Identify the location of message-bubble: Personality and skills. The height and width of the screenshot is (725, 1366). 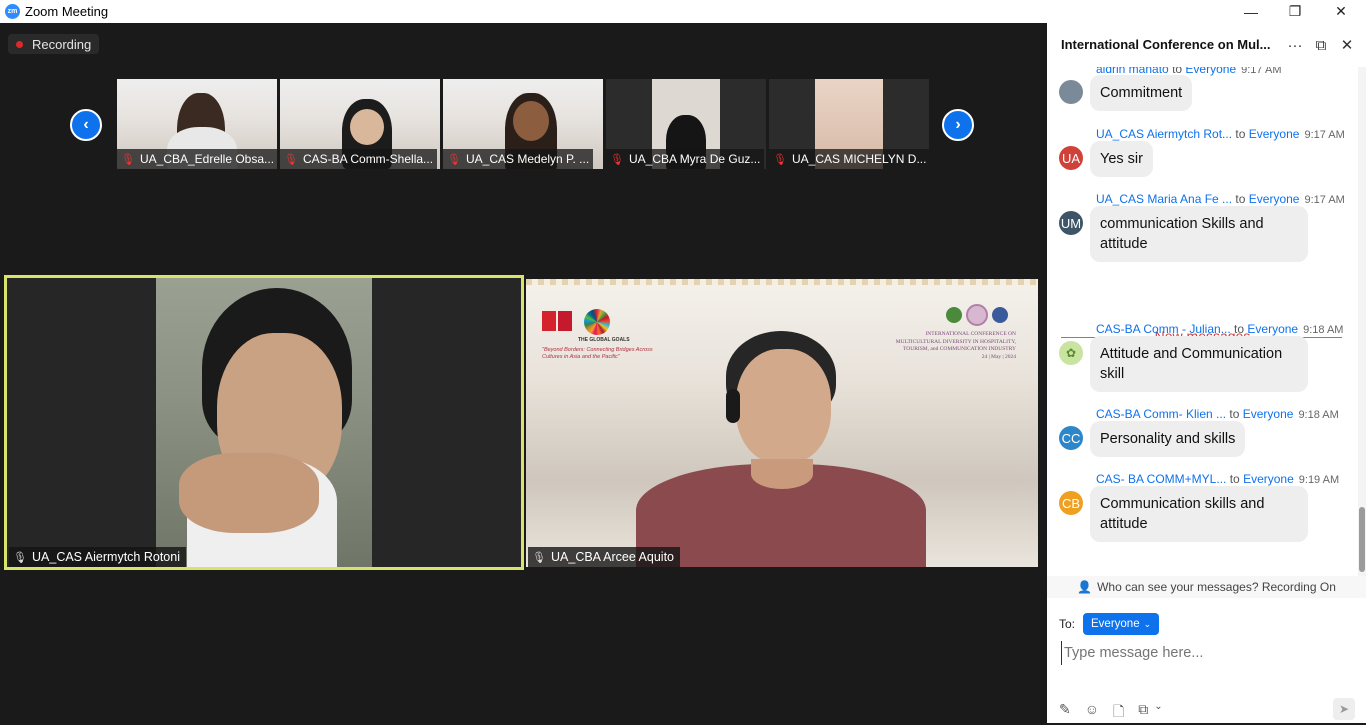
(1168, 439).